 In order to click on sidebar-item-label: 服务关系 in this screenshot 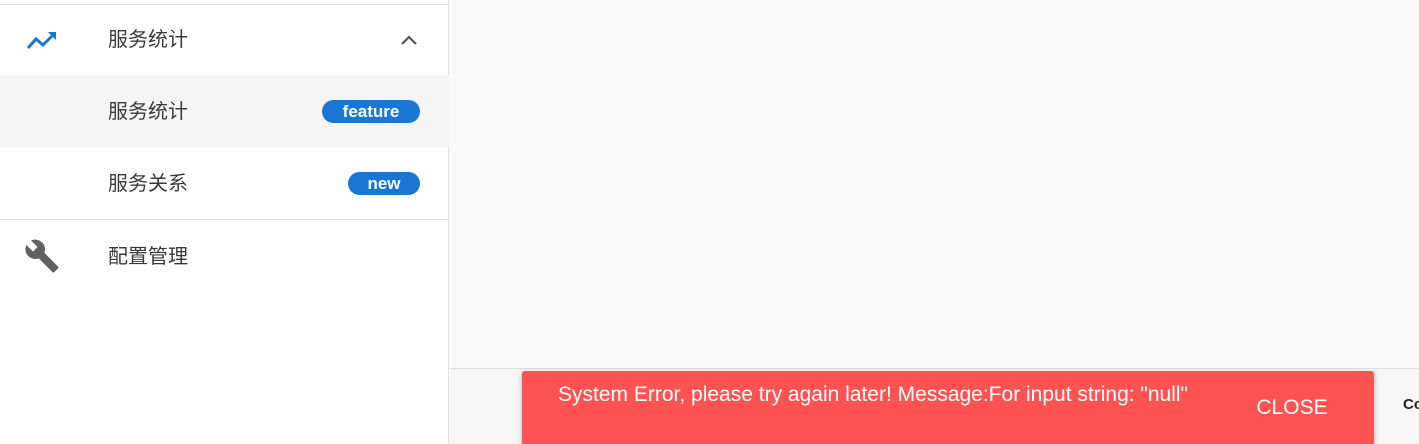, I will do `click(148, 183)`.